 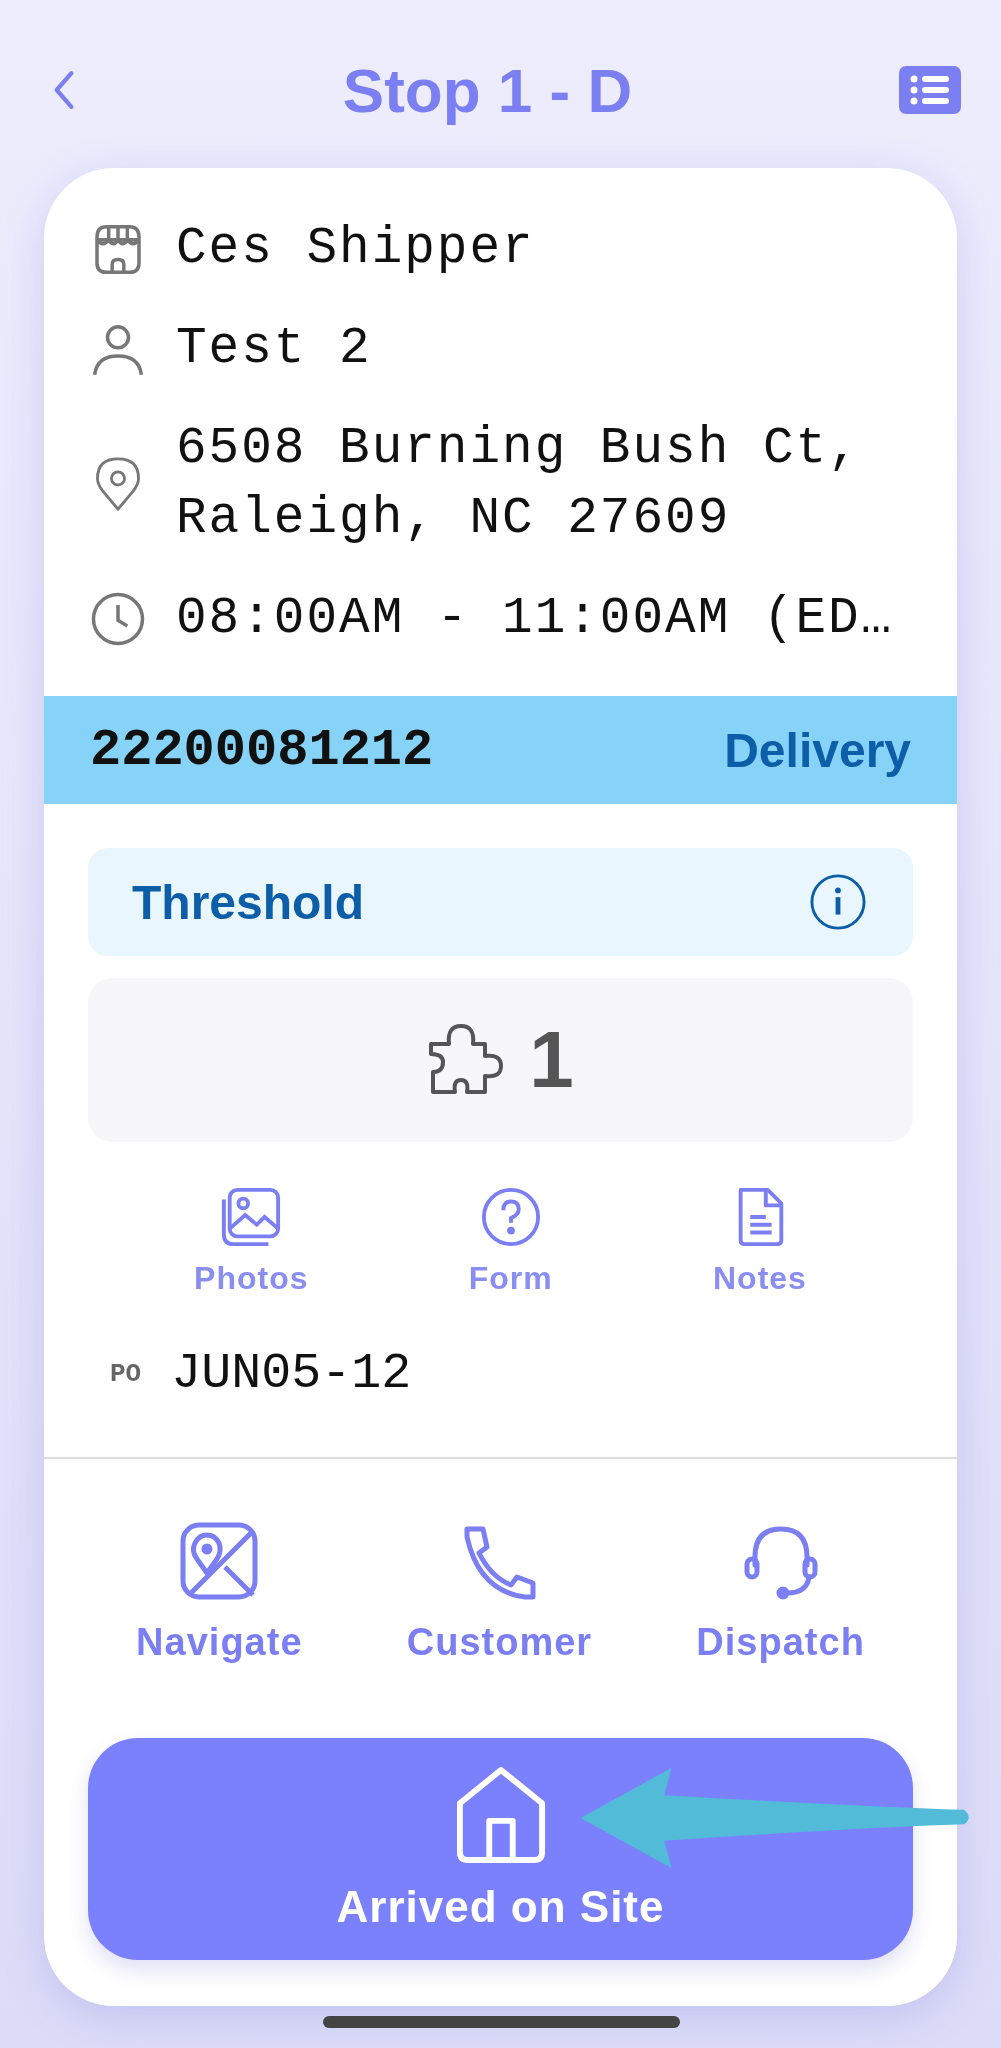 I want to click on info-text: Ces Shipper, so click(x=355, y=249).